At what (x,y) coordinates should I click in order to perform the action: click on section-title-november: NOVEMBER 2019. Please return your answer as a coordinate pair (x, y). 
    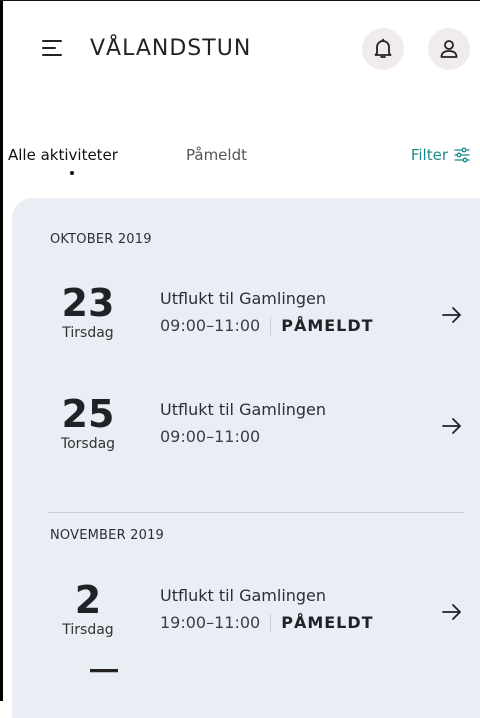
    Looking at the image, I should click on (107, 535).